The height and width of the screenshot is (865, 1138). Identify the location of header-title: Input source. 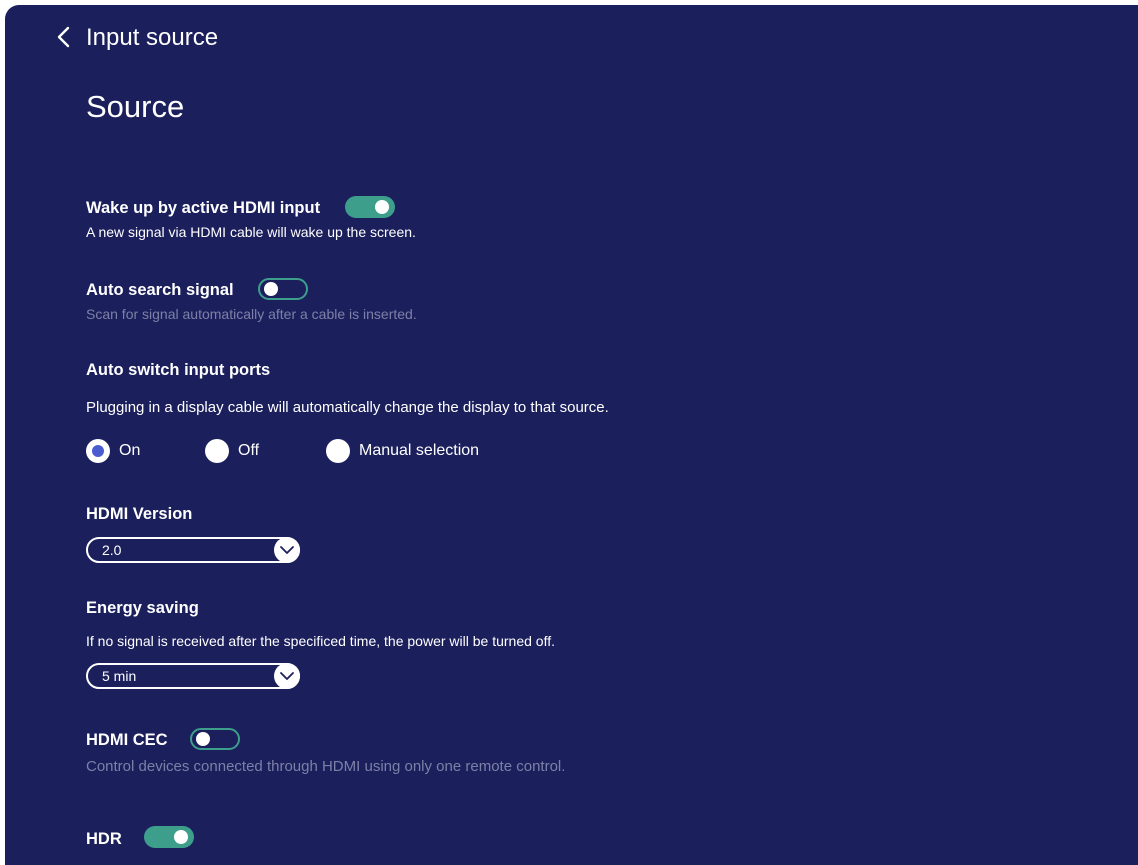
(152, 37).